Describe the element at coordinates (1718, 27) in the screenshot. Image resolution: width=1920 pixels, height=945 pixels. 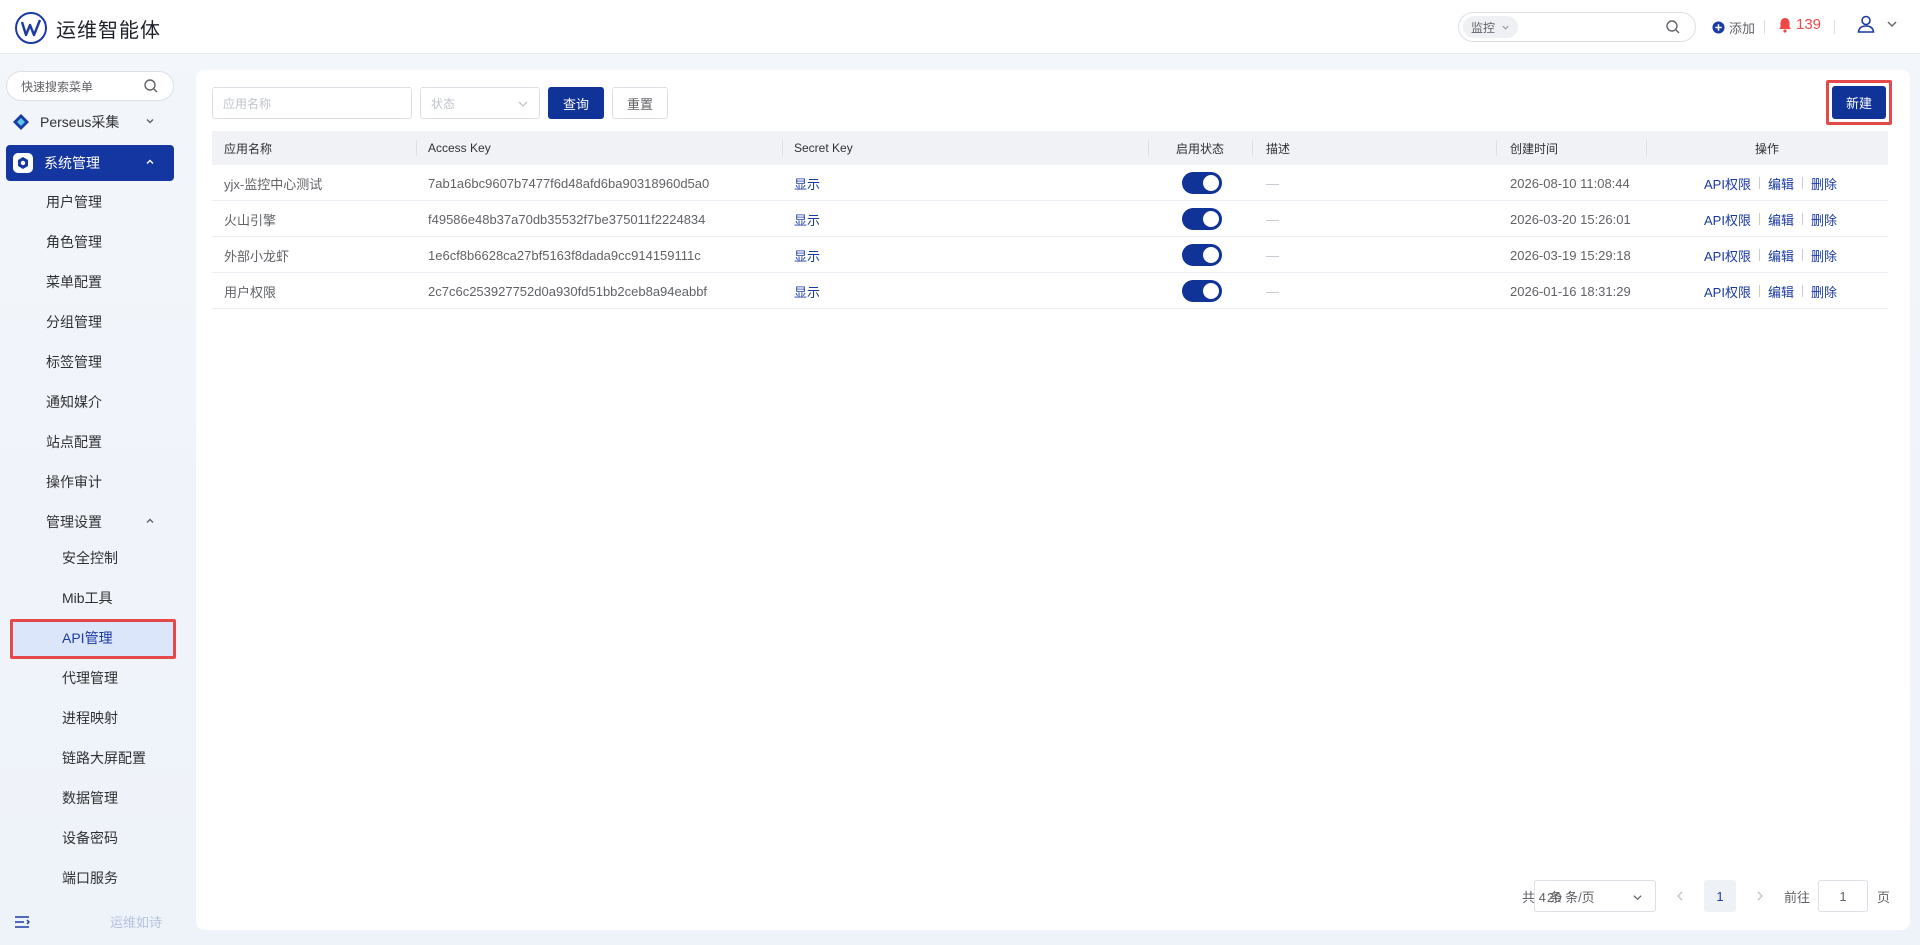
I see `plus-circle-icon` at that location.